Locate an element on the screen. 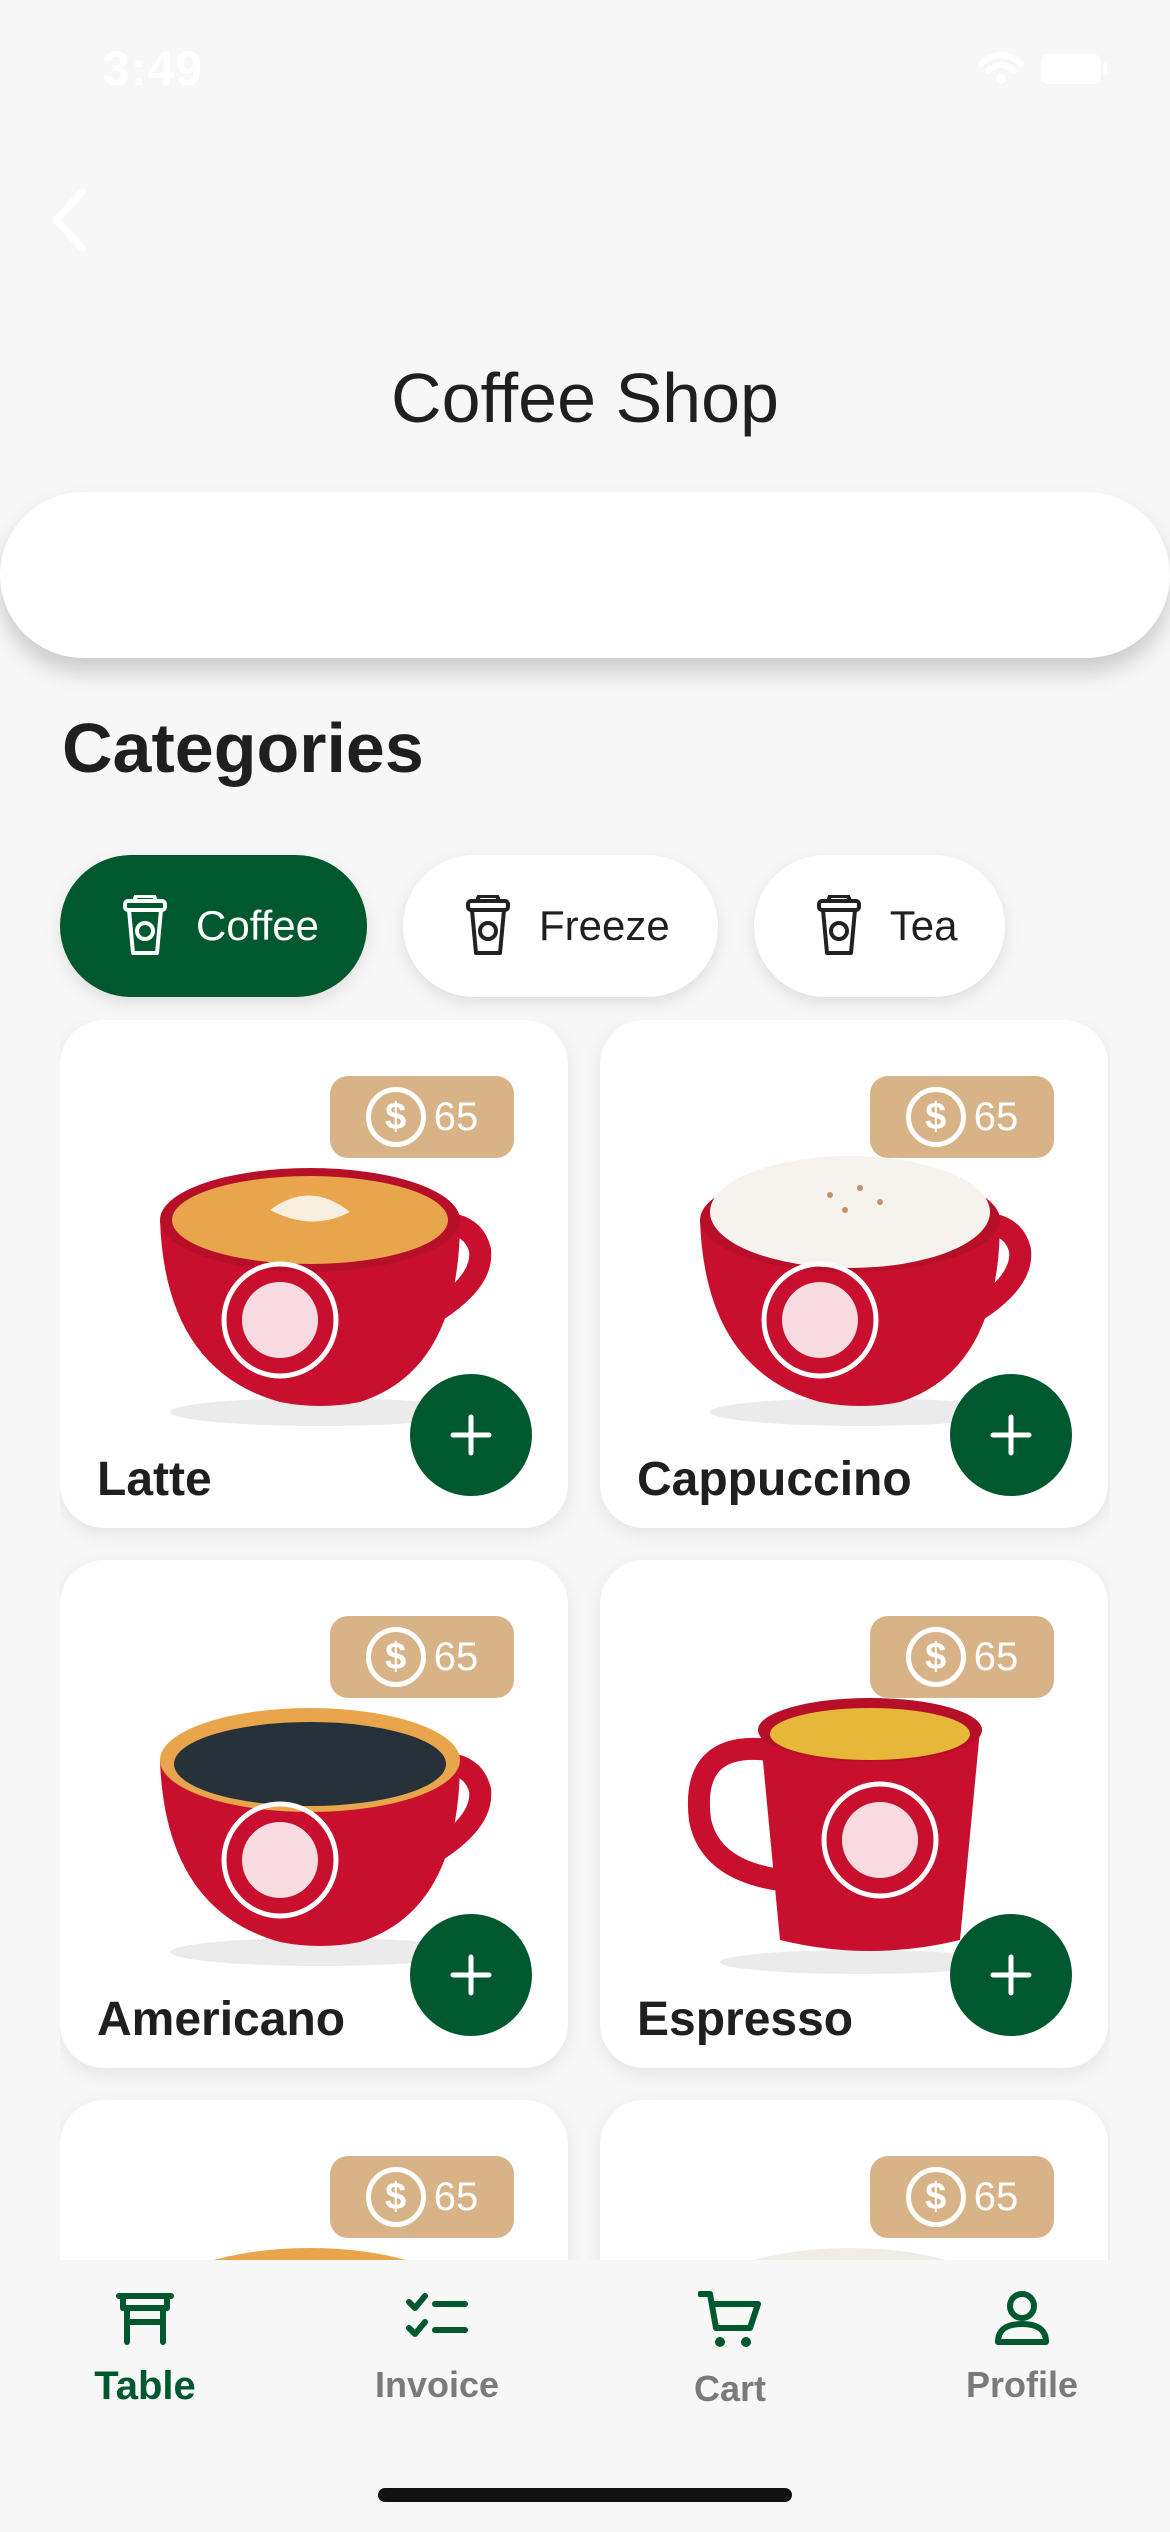  tab-invoice: Invoice is located at coordinates (437, 2348).